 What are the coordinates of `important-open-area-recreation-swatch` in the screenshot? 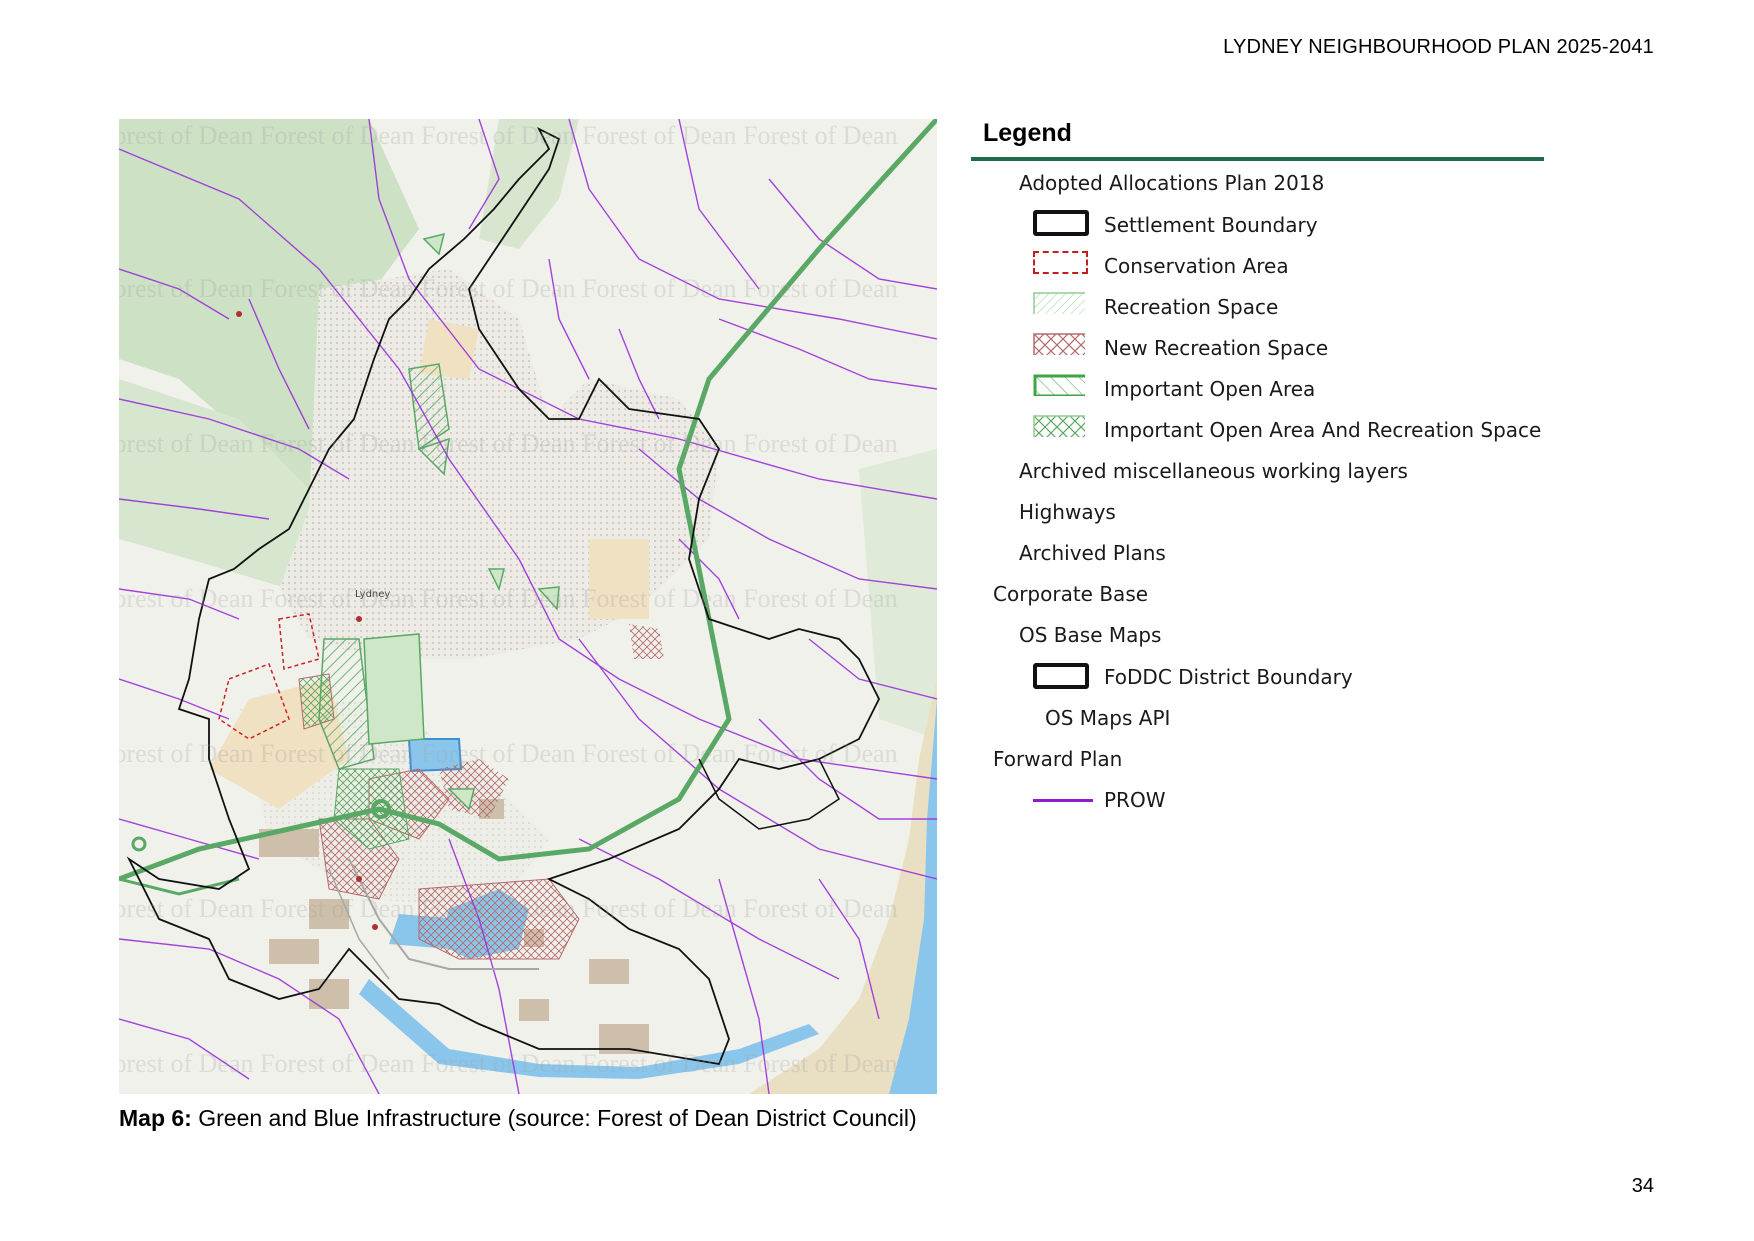 It's located at (1059, 426).